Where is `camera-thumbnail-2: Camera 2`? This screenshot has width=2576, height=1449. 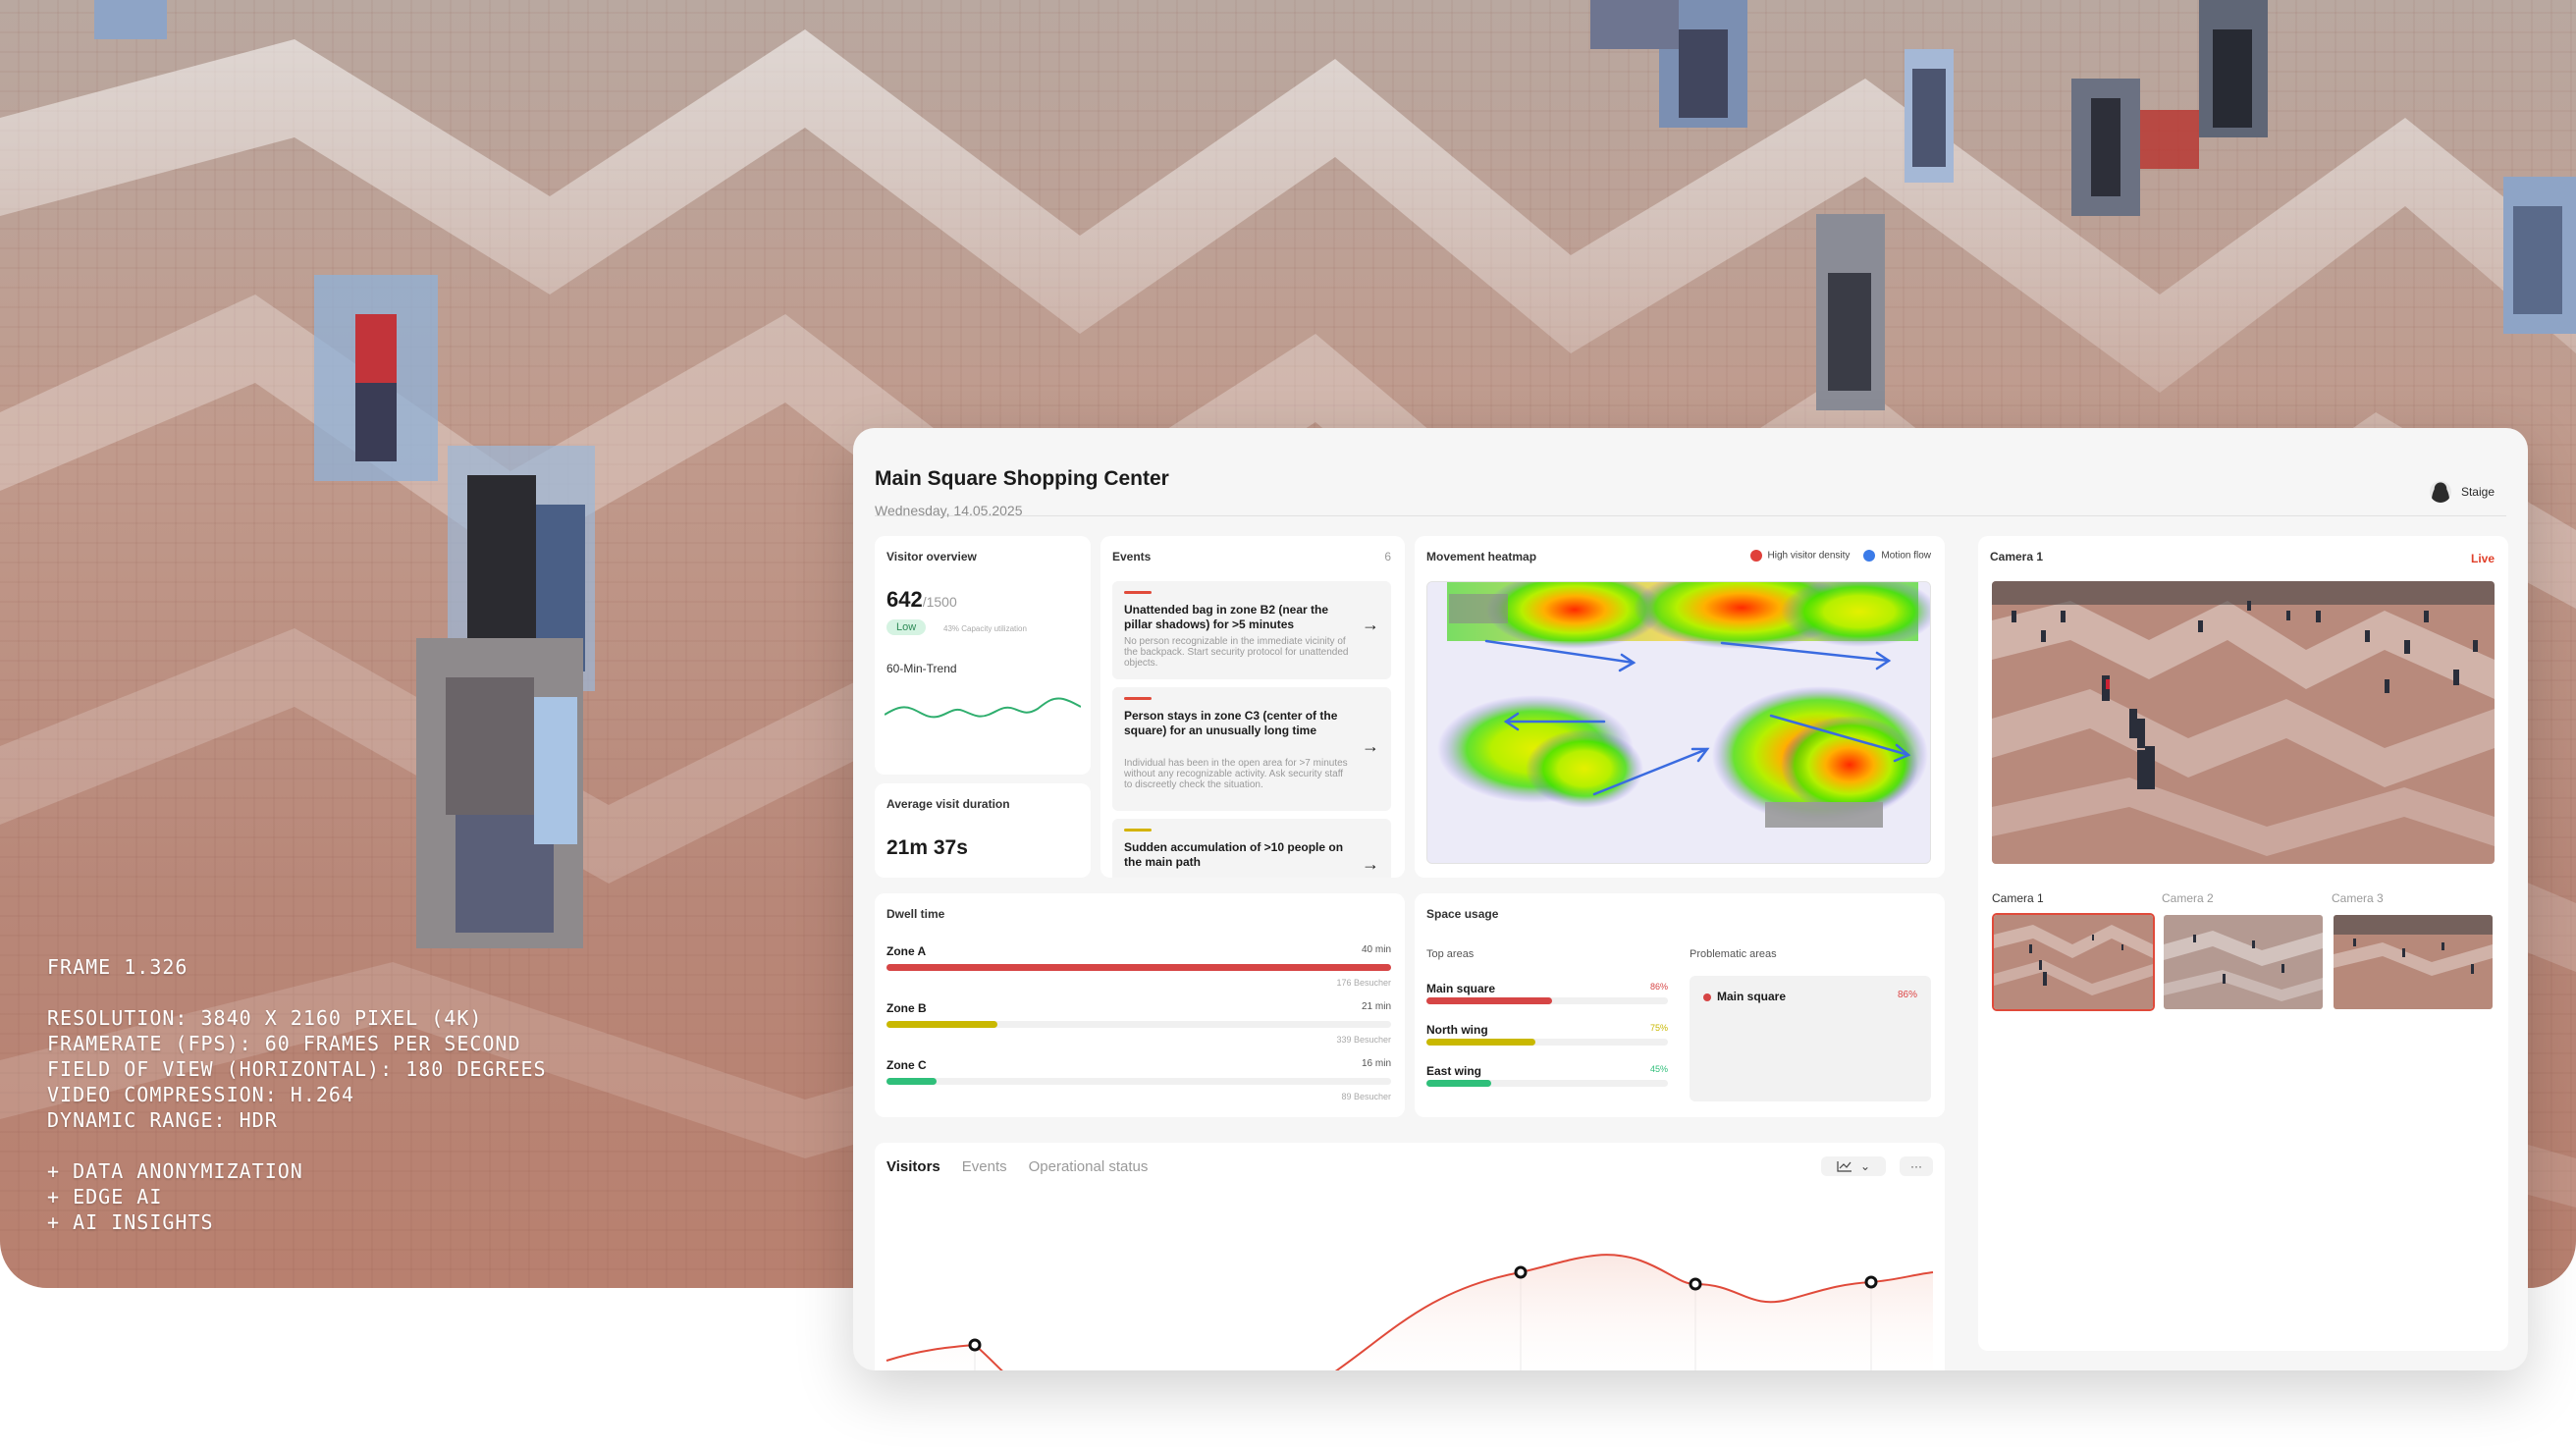
camera-thumbnail-2: Camera 2 is located at coordinates (2243, 951).